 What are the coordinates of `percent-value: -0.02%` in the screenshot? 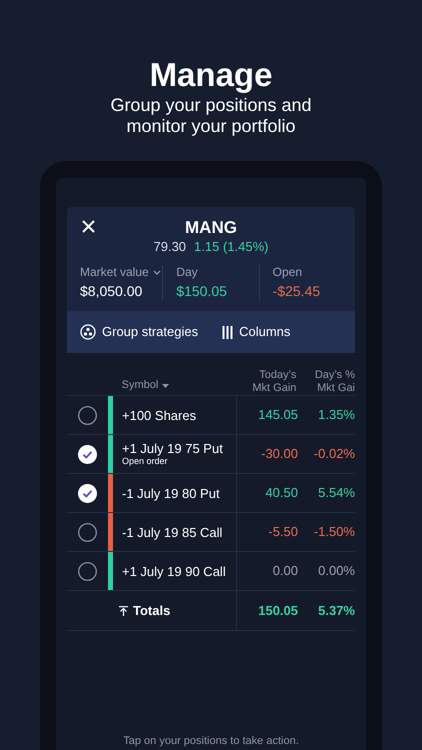 It's located at (334, 454).